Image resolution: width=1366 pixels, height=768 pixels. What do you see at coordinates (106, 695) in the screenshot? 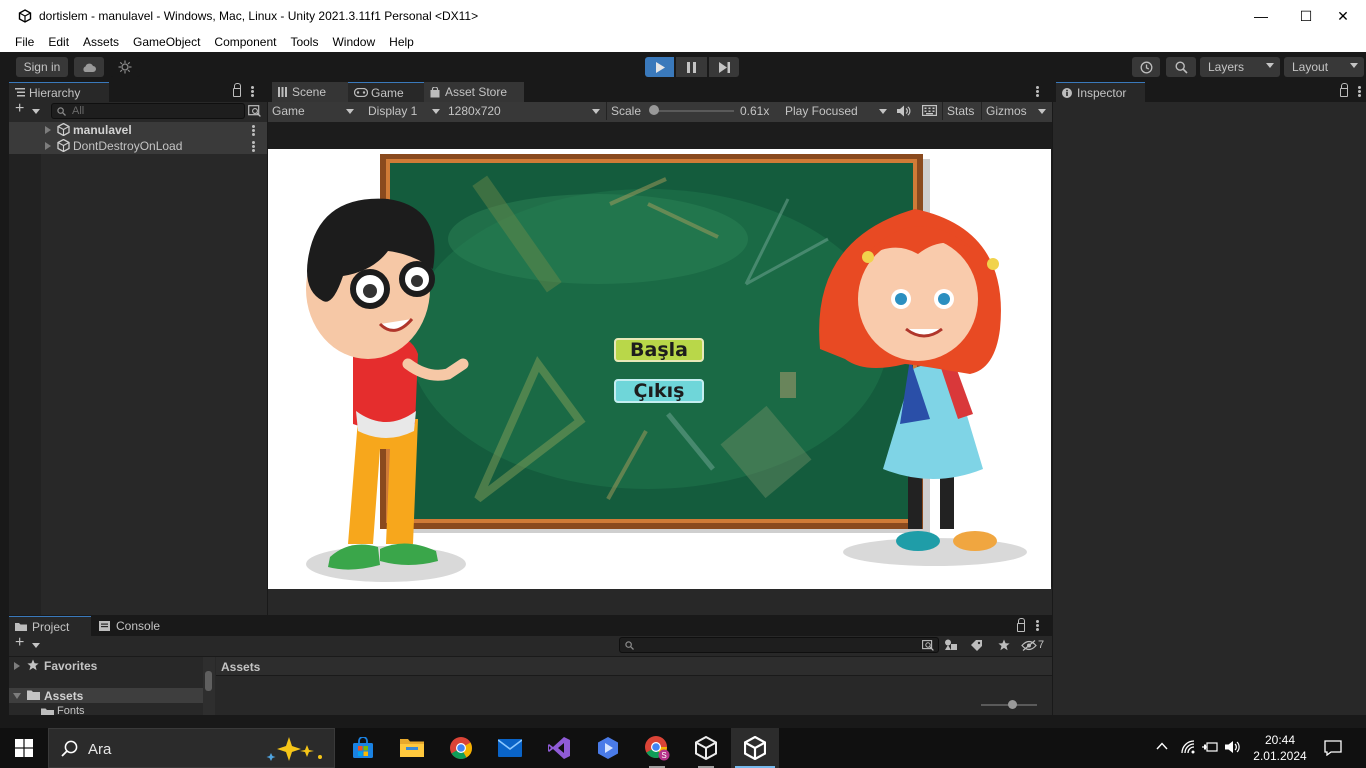
I see `folder-assets: Assets` at bounding box center [106, 695].